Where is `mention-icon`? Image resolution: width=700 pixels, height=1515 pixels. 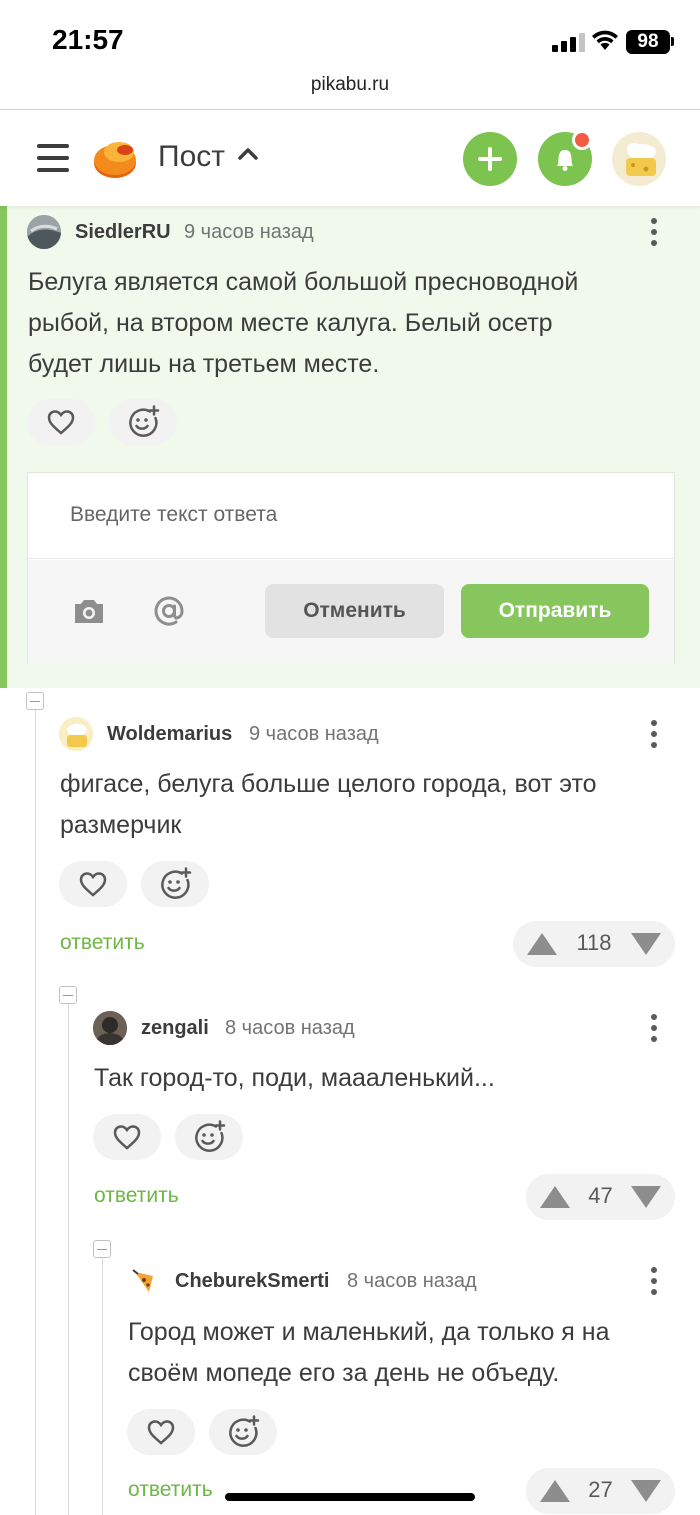
mention-icon is located at coordinates (169, 612).